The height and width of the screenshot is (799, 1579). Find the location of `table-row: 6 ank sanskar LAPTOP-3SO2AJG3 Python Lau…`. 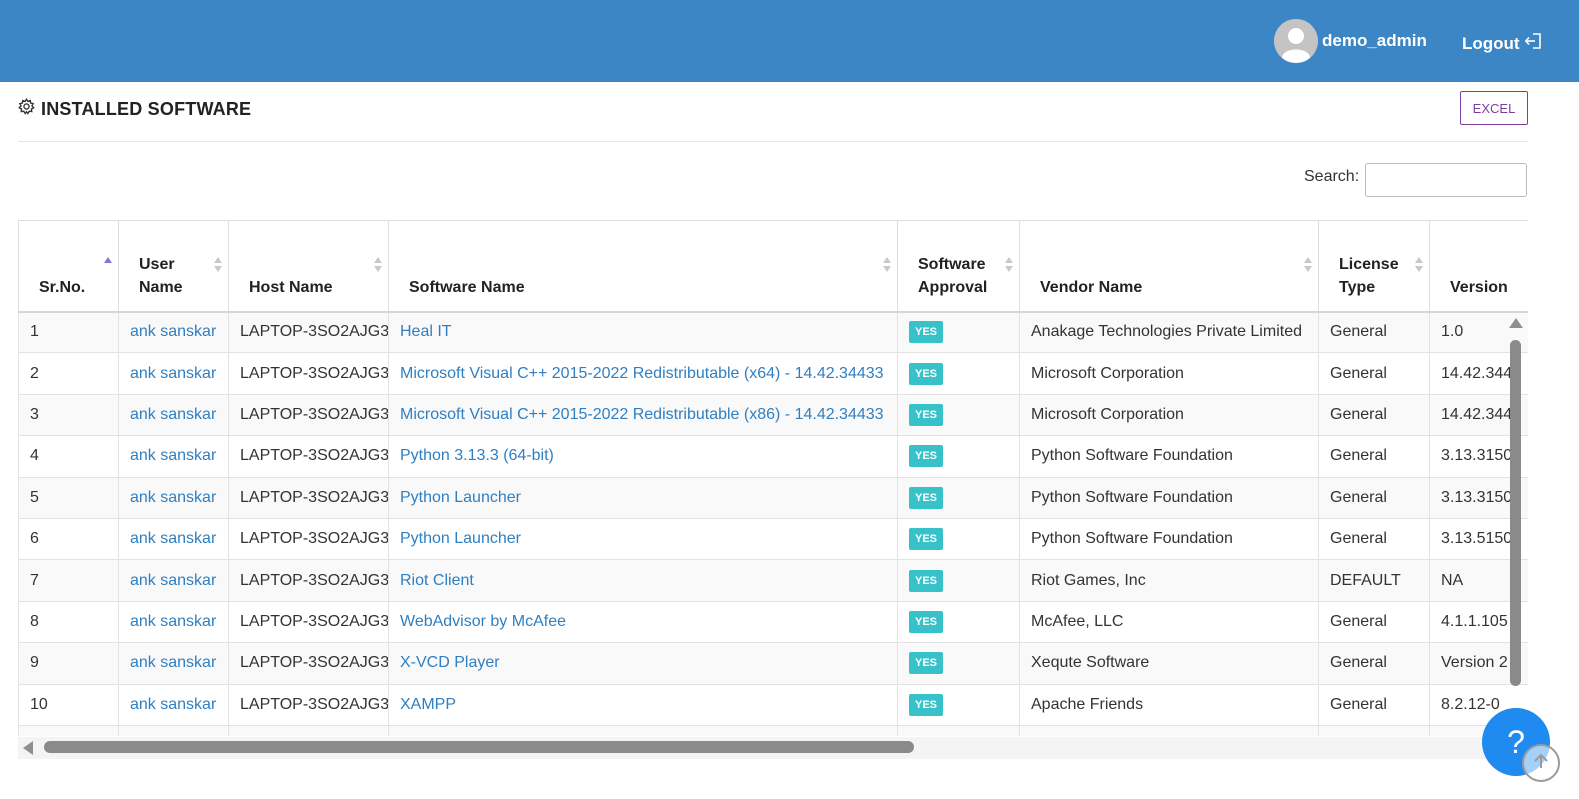

table-row: 6 ank sanskar LAPTOP-3SO2AJG3 Python Lau… is located at coordinates (773, 539).